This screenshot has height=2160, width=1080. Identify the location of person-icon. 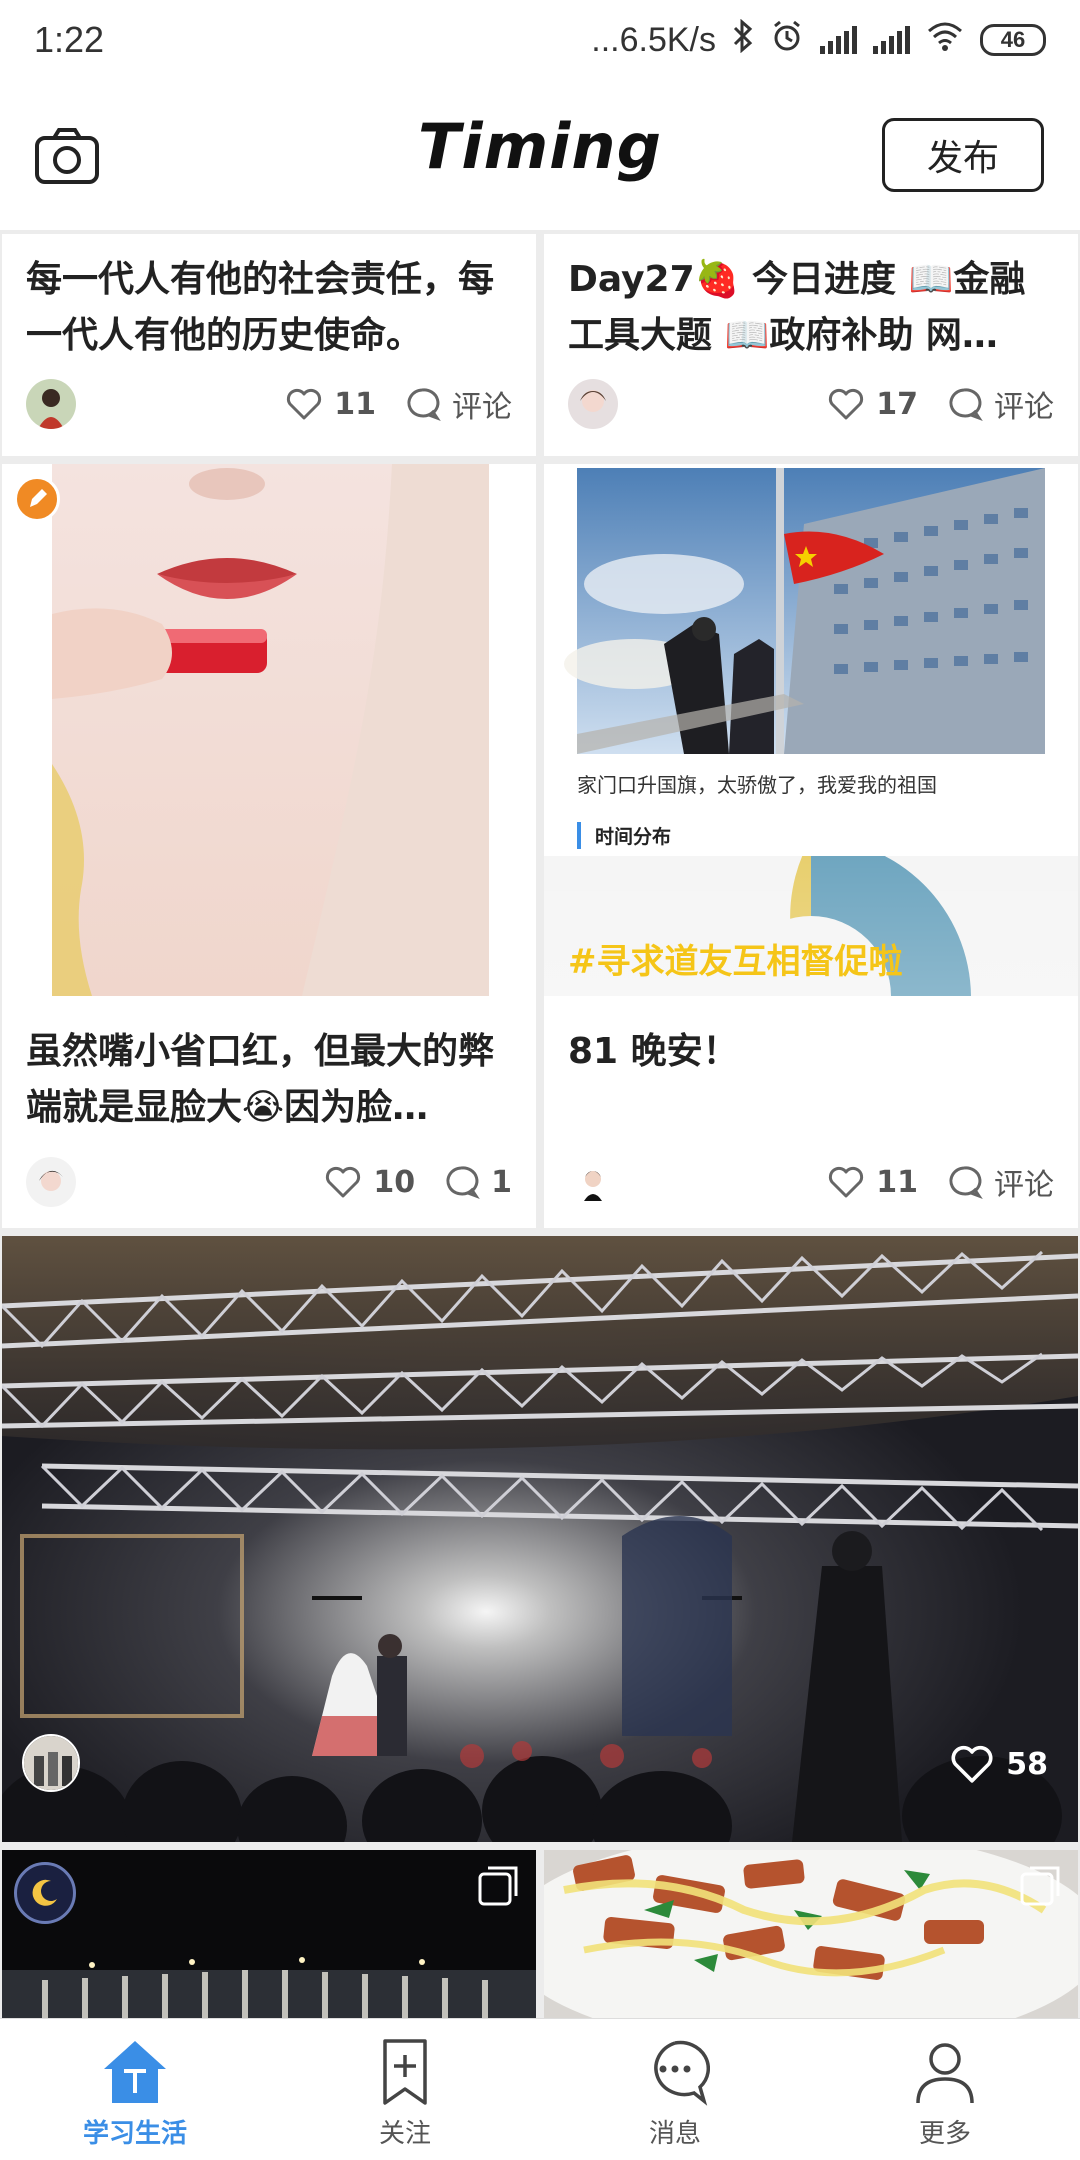
(945, 2073).